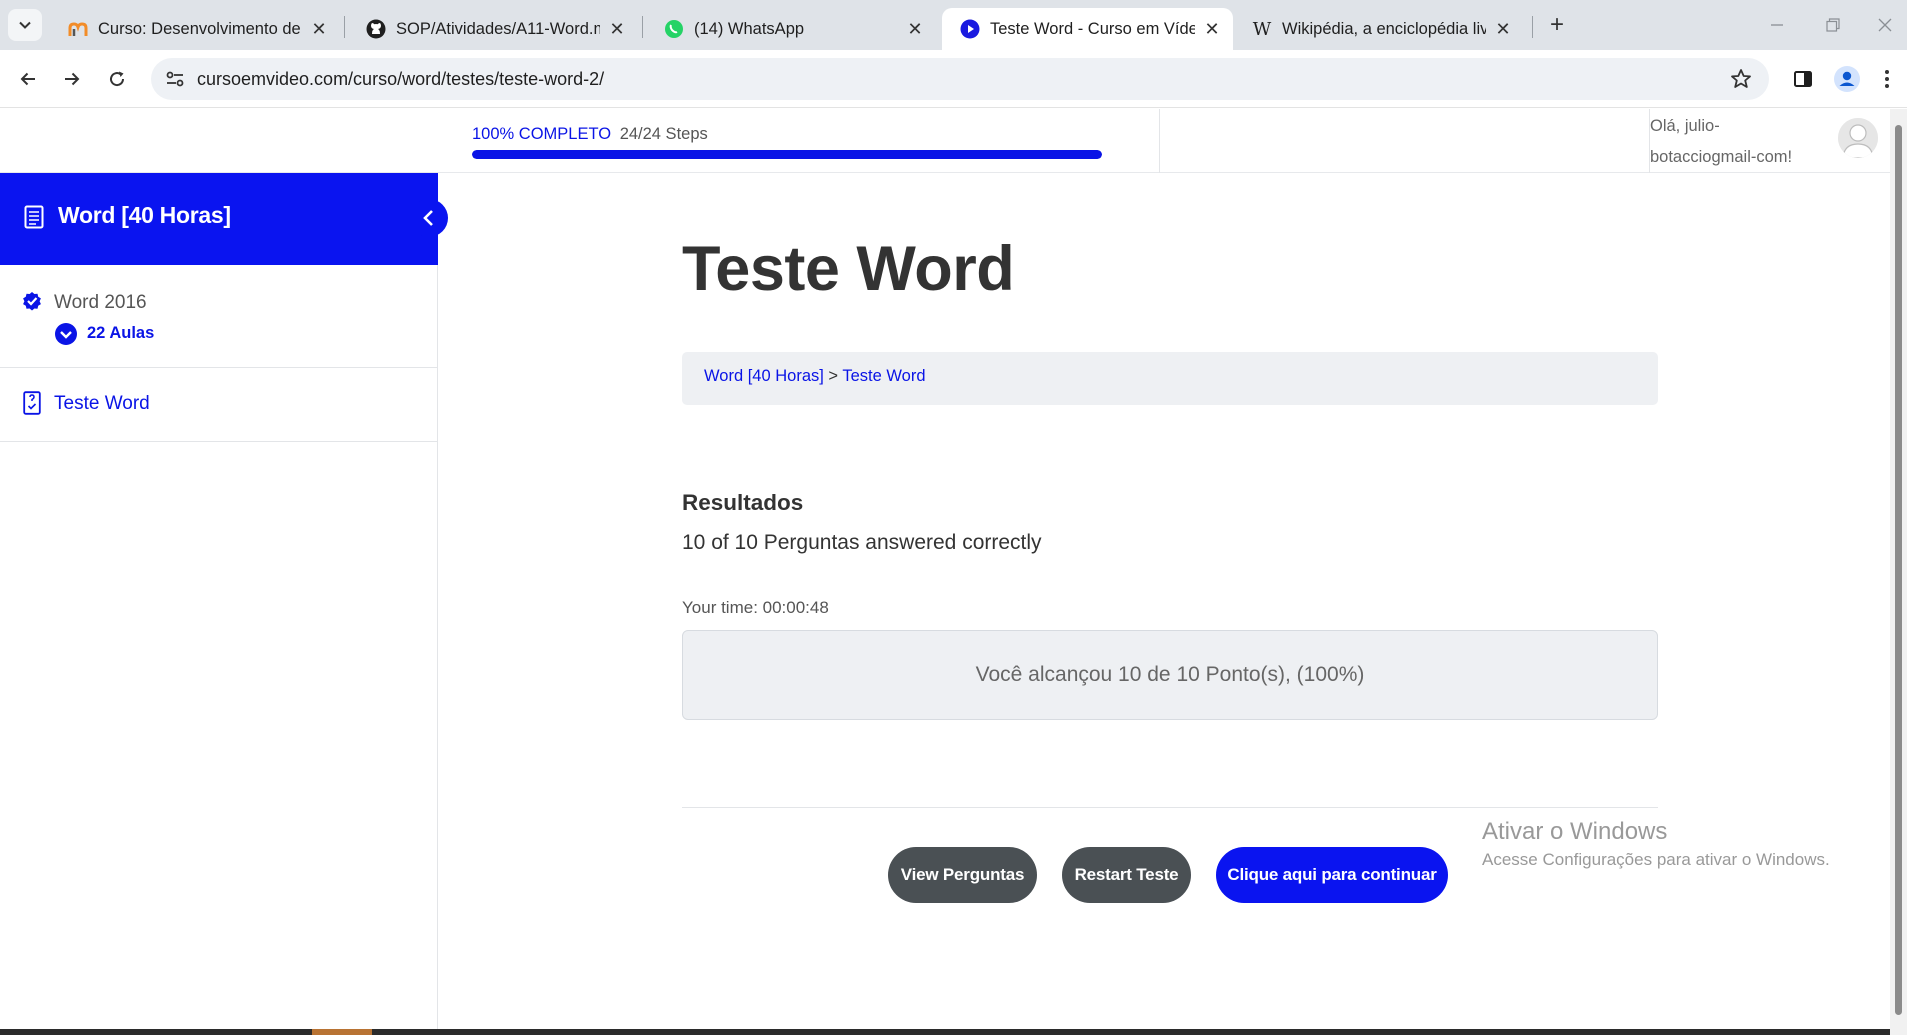  I want to click on arrow-left-icon, so click(27, 79).